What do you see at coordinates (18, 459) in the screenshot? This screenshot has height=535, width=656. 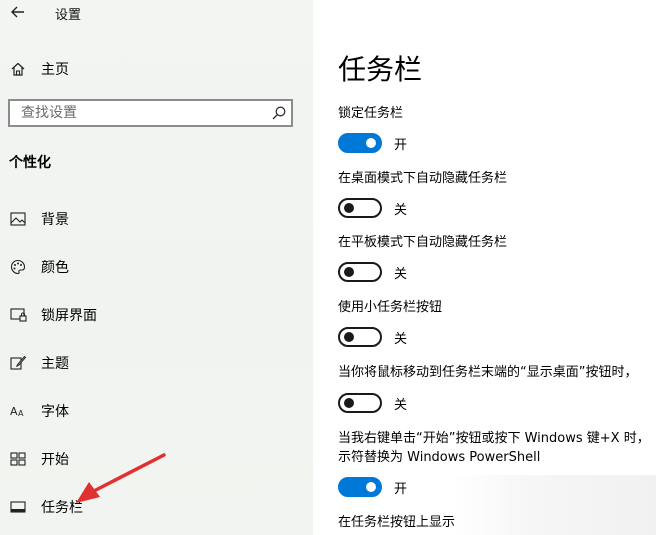 I see `start-icon` at bounding box center [18, 459].